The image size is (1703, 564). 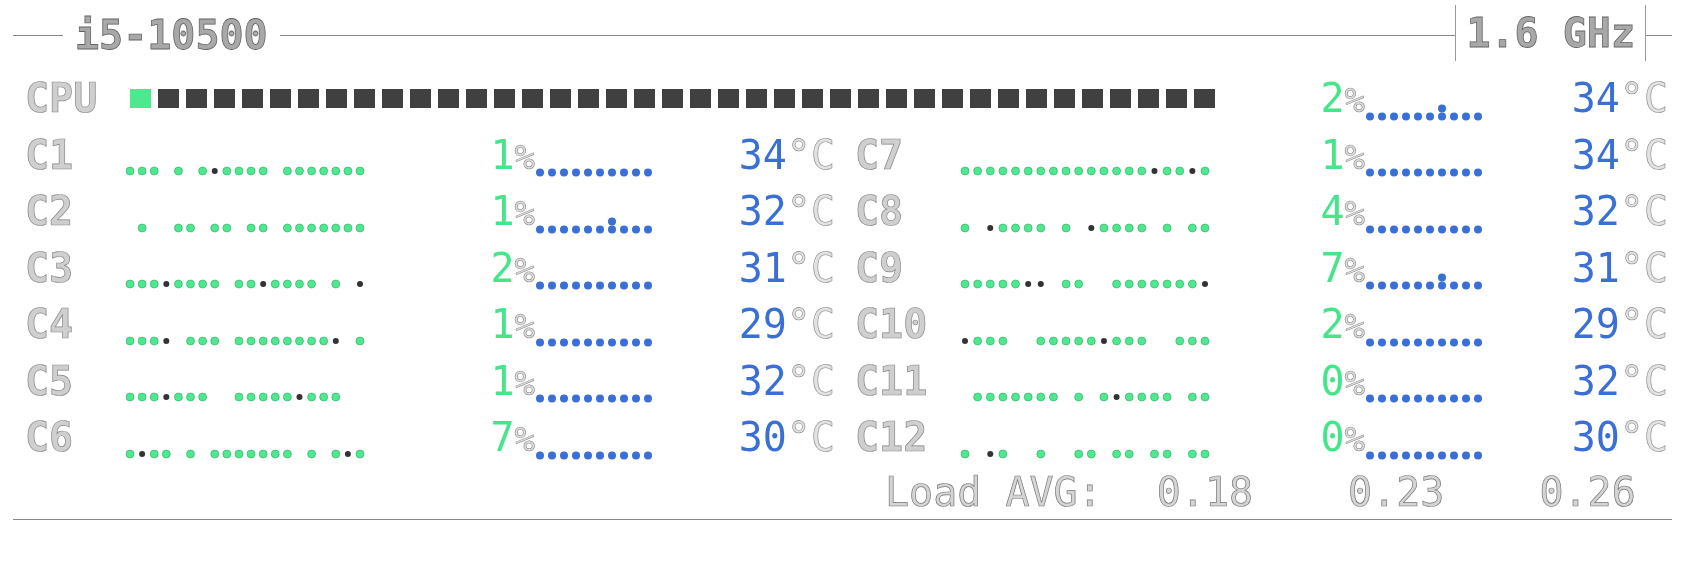 What do you see at coordinates (50, 437) in the screenshot?
I see `core-label: C6` at bounding box center [50, 437].